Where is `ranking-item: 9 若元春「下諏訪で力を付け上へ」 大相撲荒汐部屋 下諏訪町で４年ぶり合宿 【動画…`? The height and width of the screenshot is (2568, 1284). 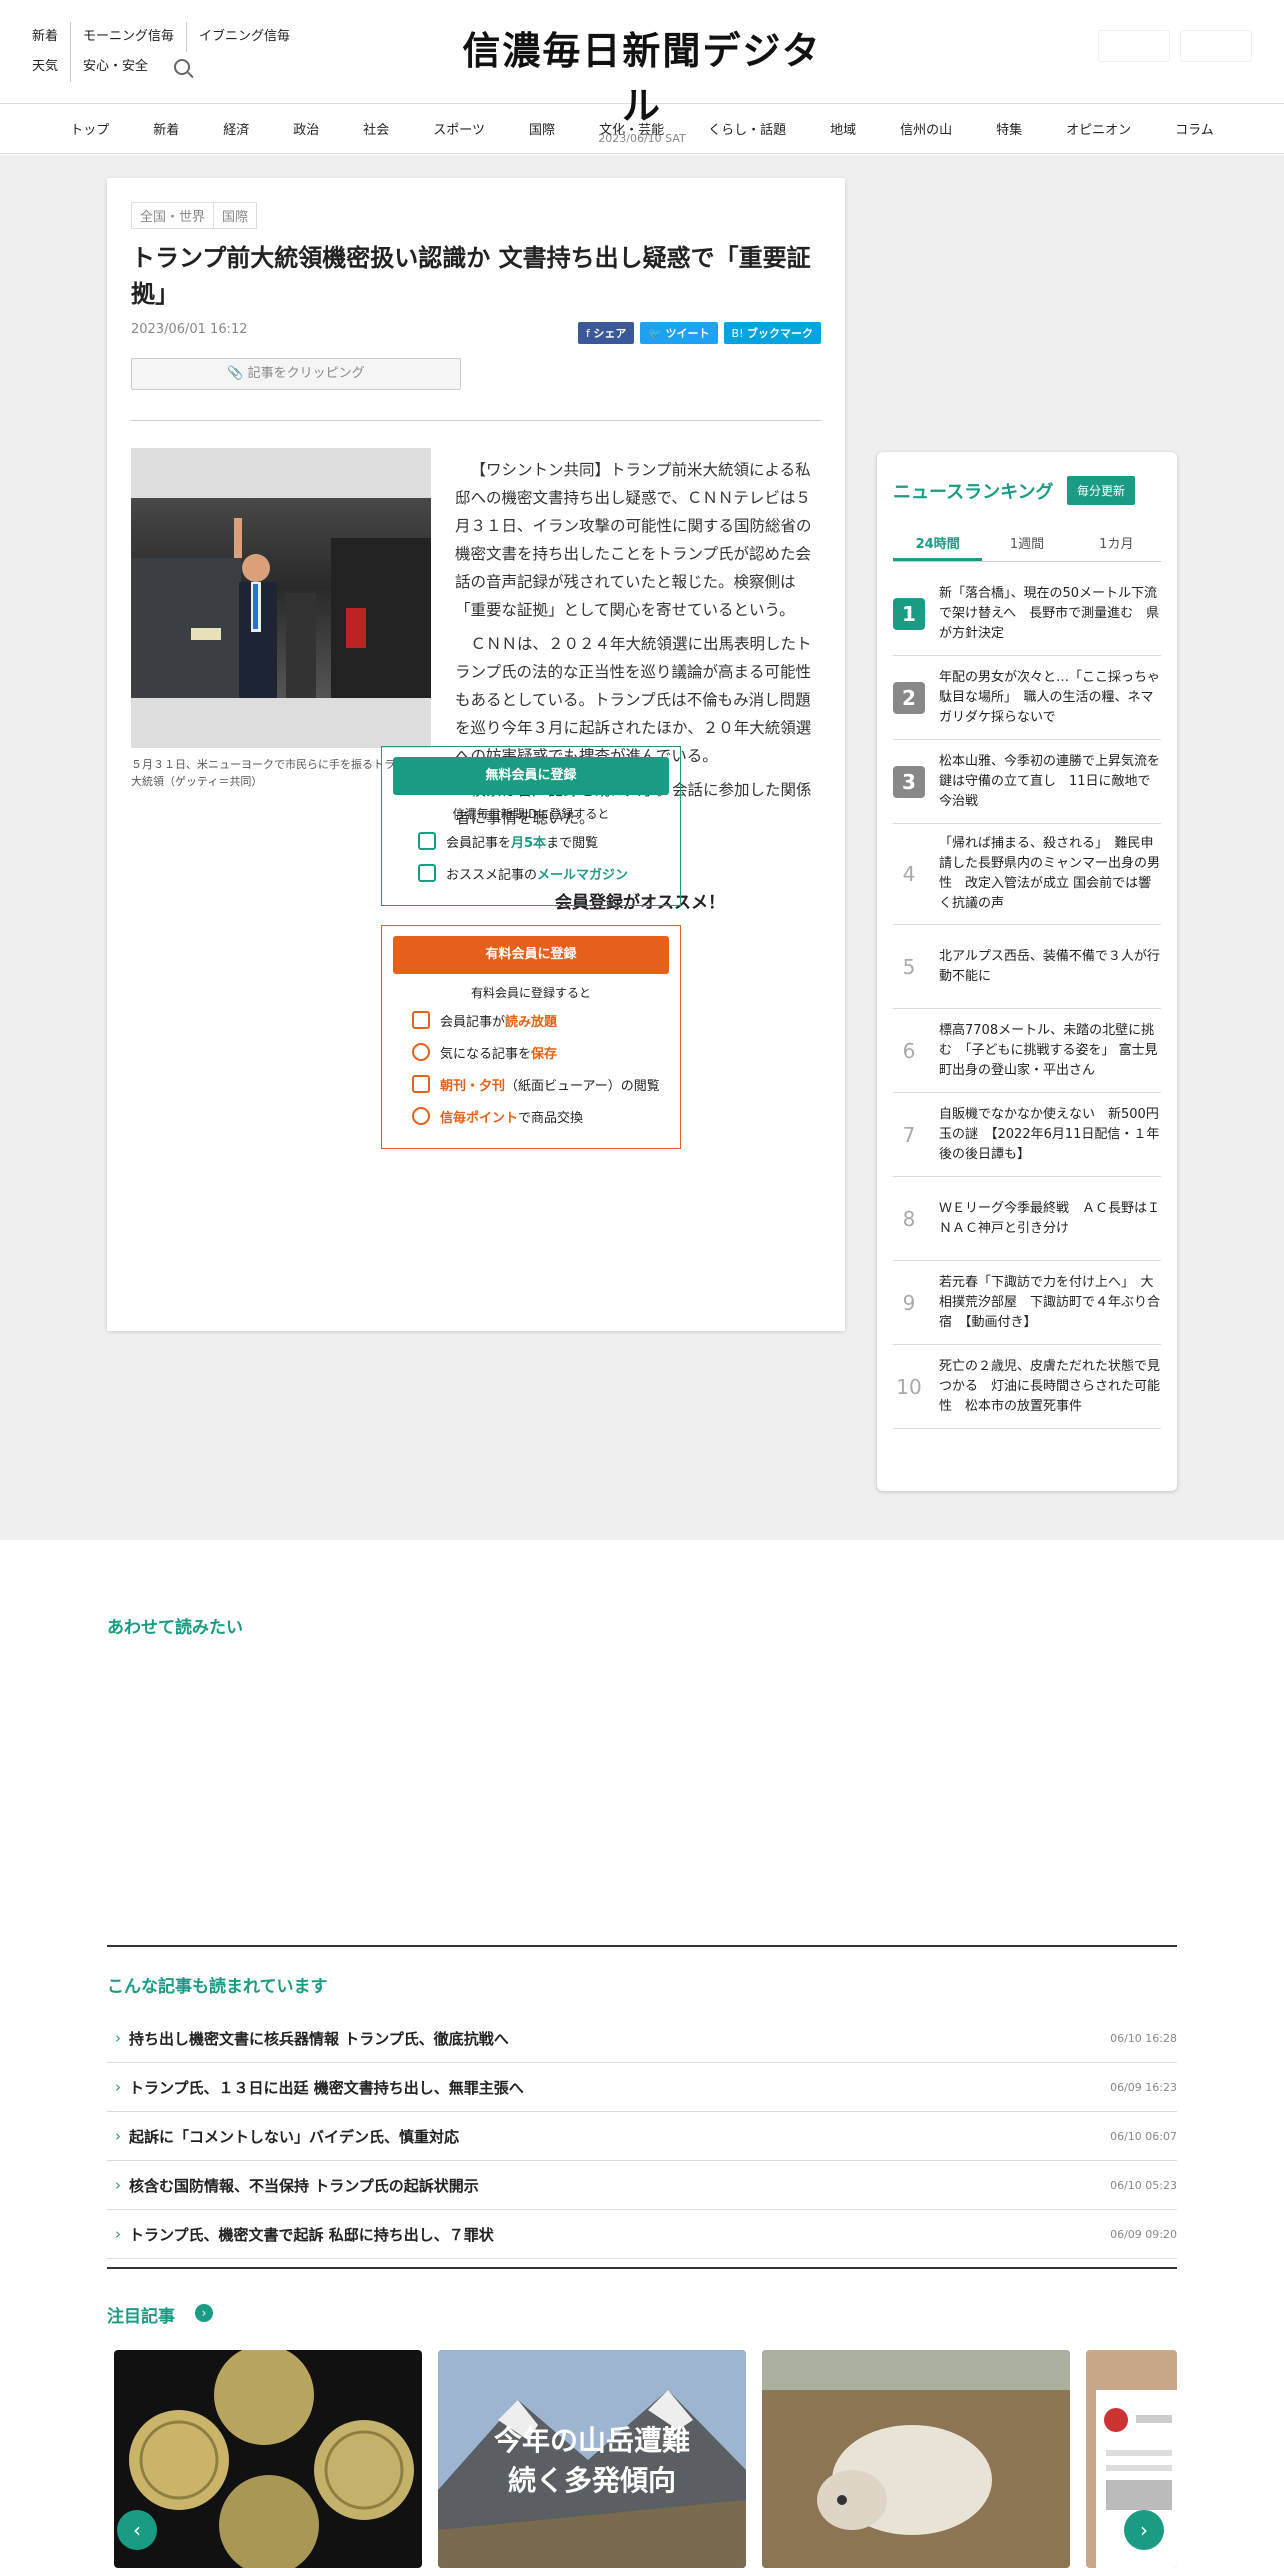 ranking-item: 9 若元春「下諏訪で力を付け上へ」 大相撲荒汐部屋 下諏訪町で４年ぶり合宿 【動画… is located at coordinates (1027, 1303).